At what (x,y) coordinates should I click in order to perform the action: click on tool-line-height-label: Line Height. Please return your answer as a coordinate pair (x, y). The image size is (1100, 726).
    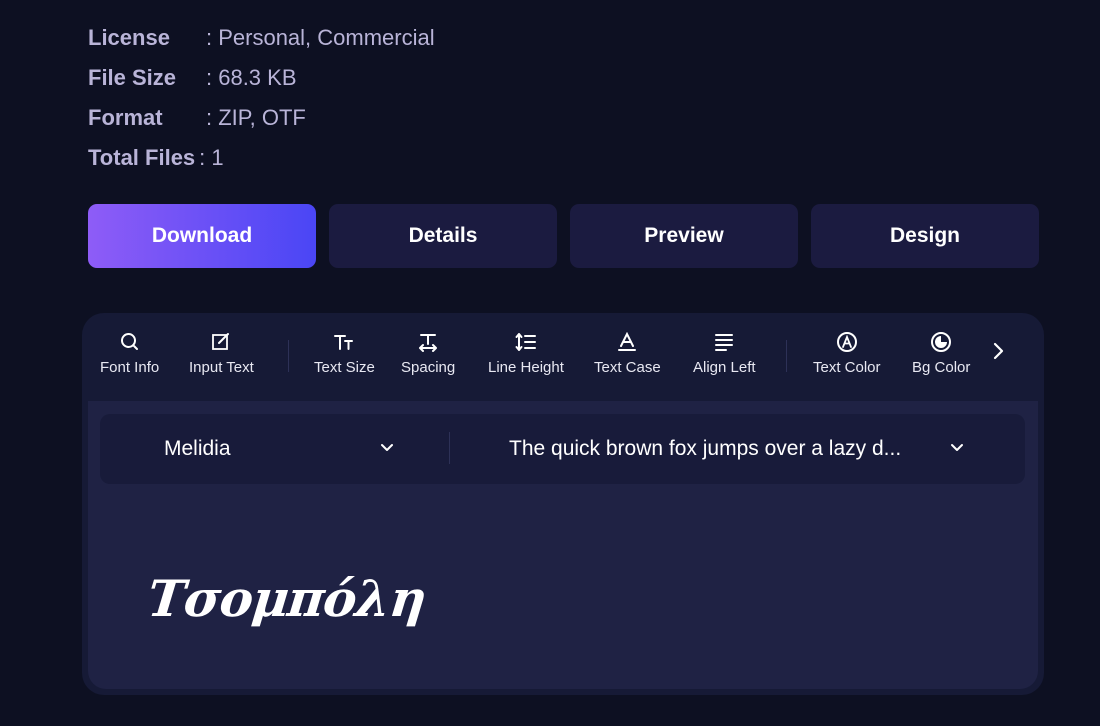
    Looking at the image, I should click on (526, 367).